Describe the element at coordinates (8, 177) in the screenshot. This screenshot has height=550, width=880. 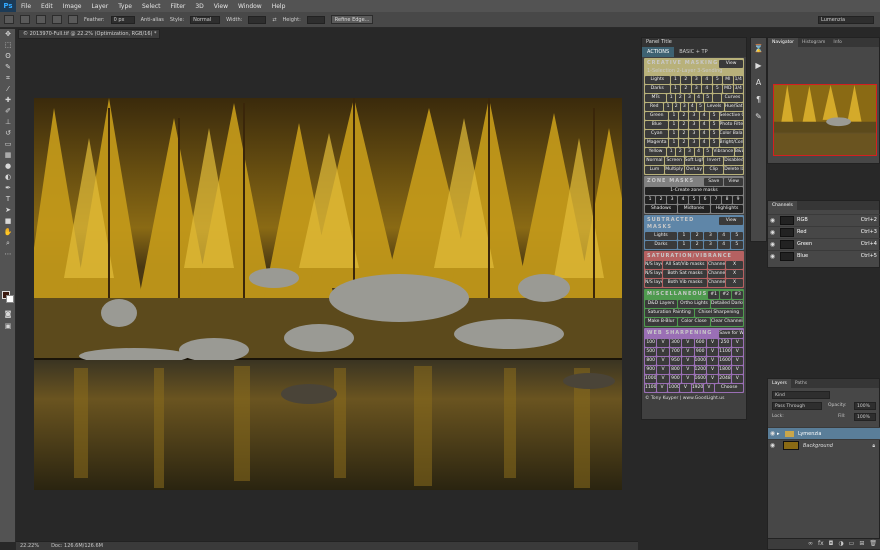
I see `dodge-tool-icon: ◐` at that location.